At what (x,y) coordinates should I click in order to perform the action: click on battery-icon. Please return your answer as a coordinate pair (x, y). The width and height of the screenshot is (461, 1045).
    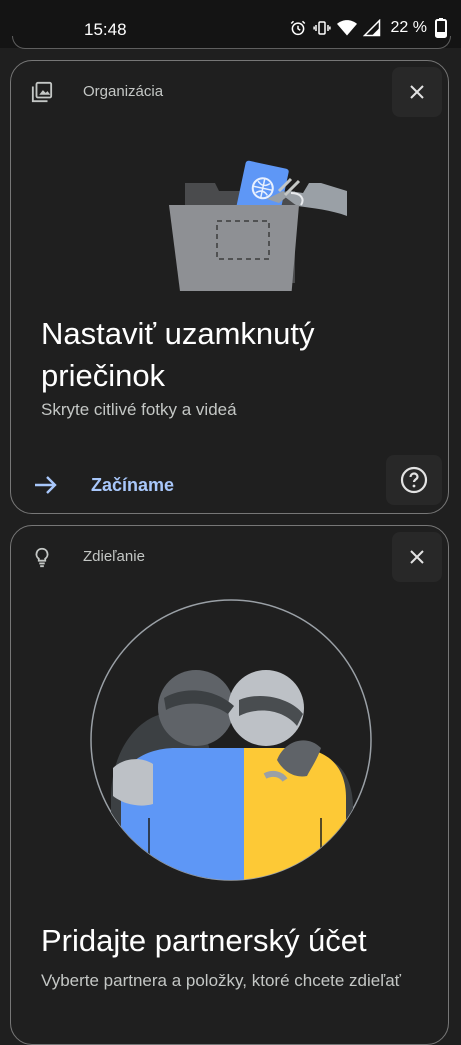
    Looking at the image, I should click on (441, 28).